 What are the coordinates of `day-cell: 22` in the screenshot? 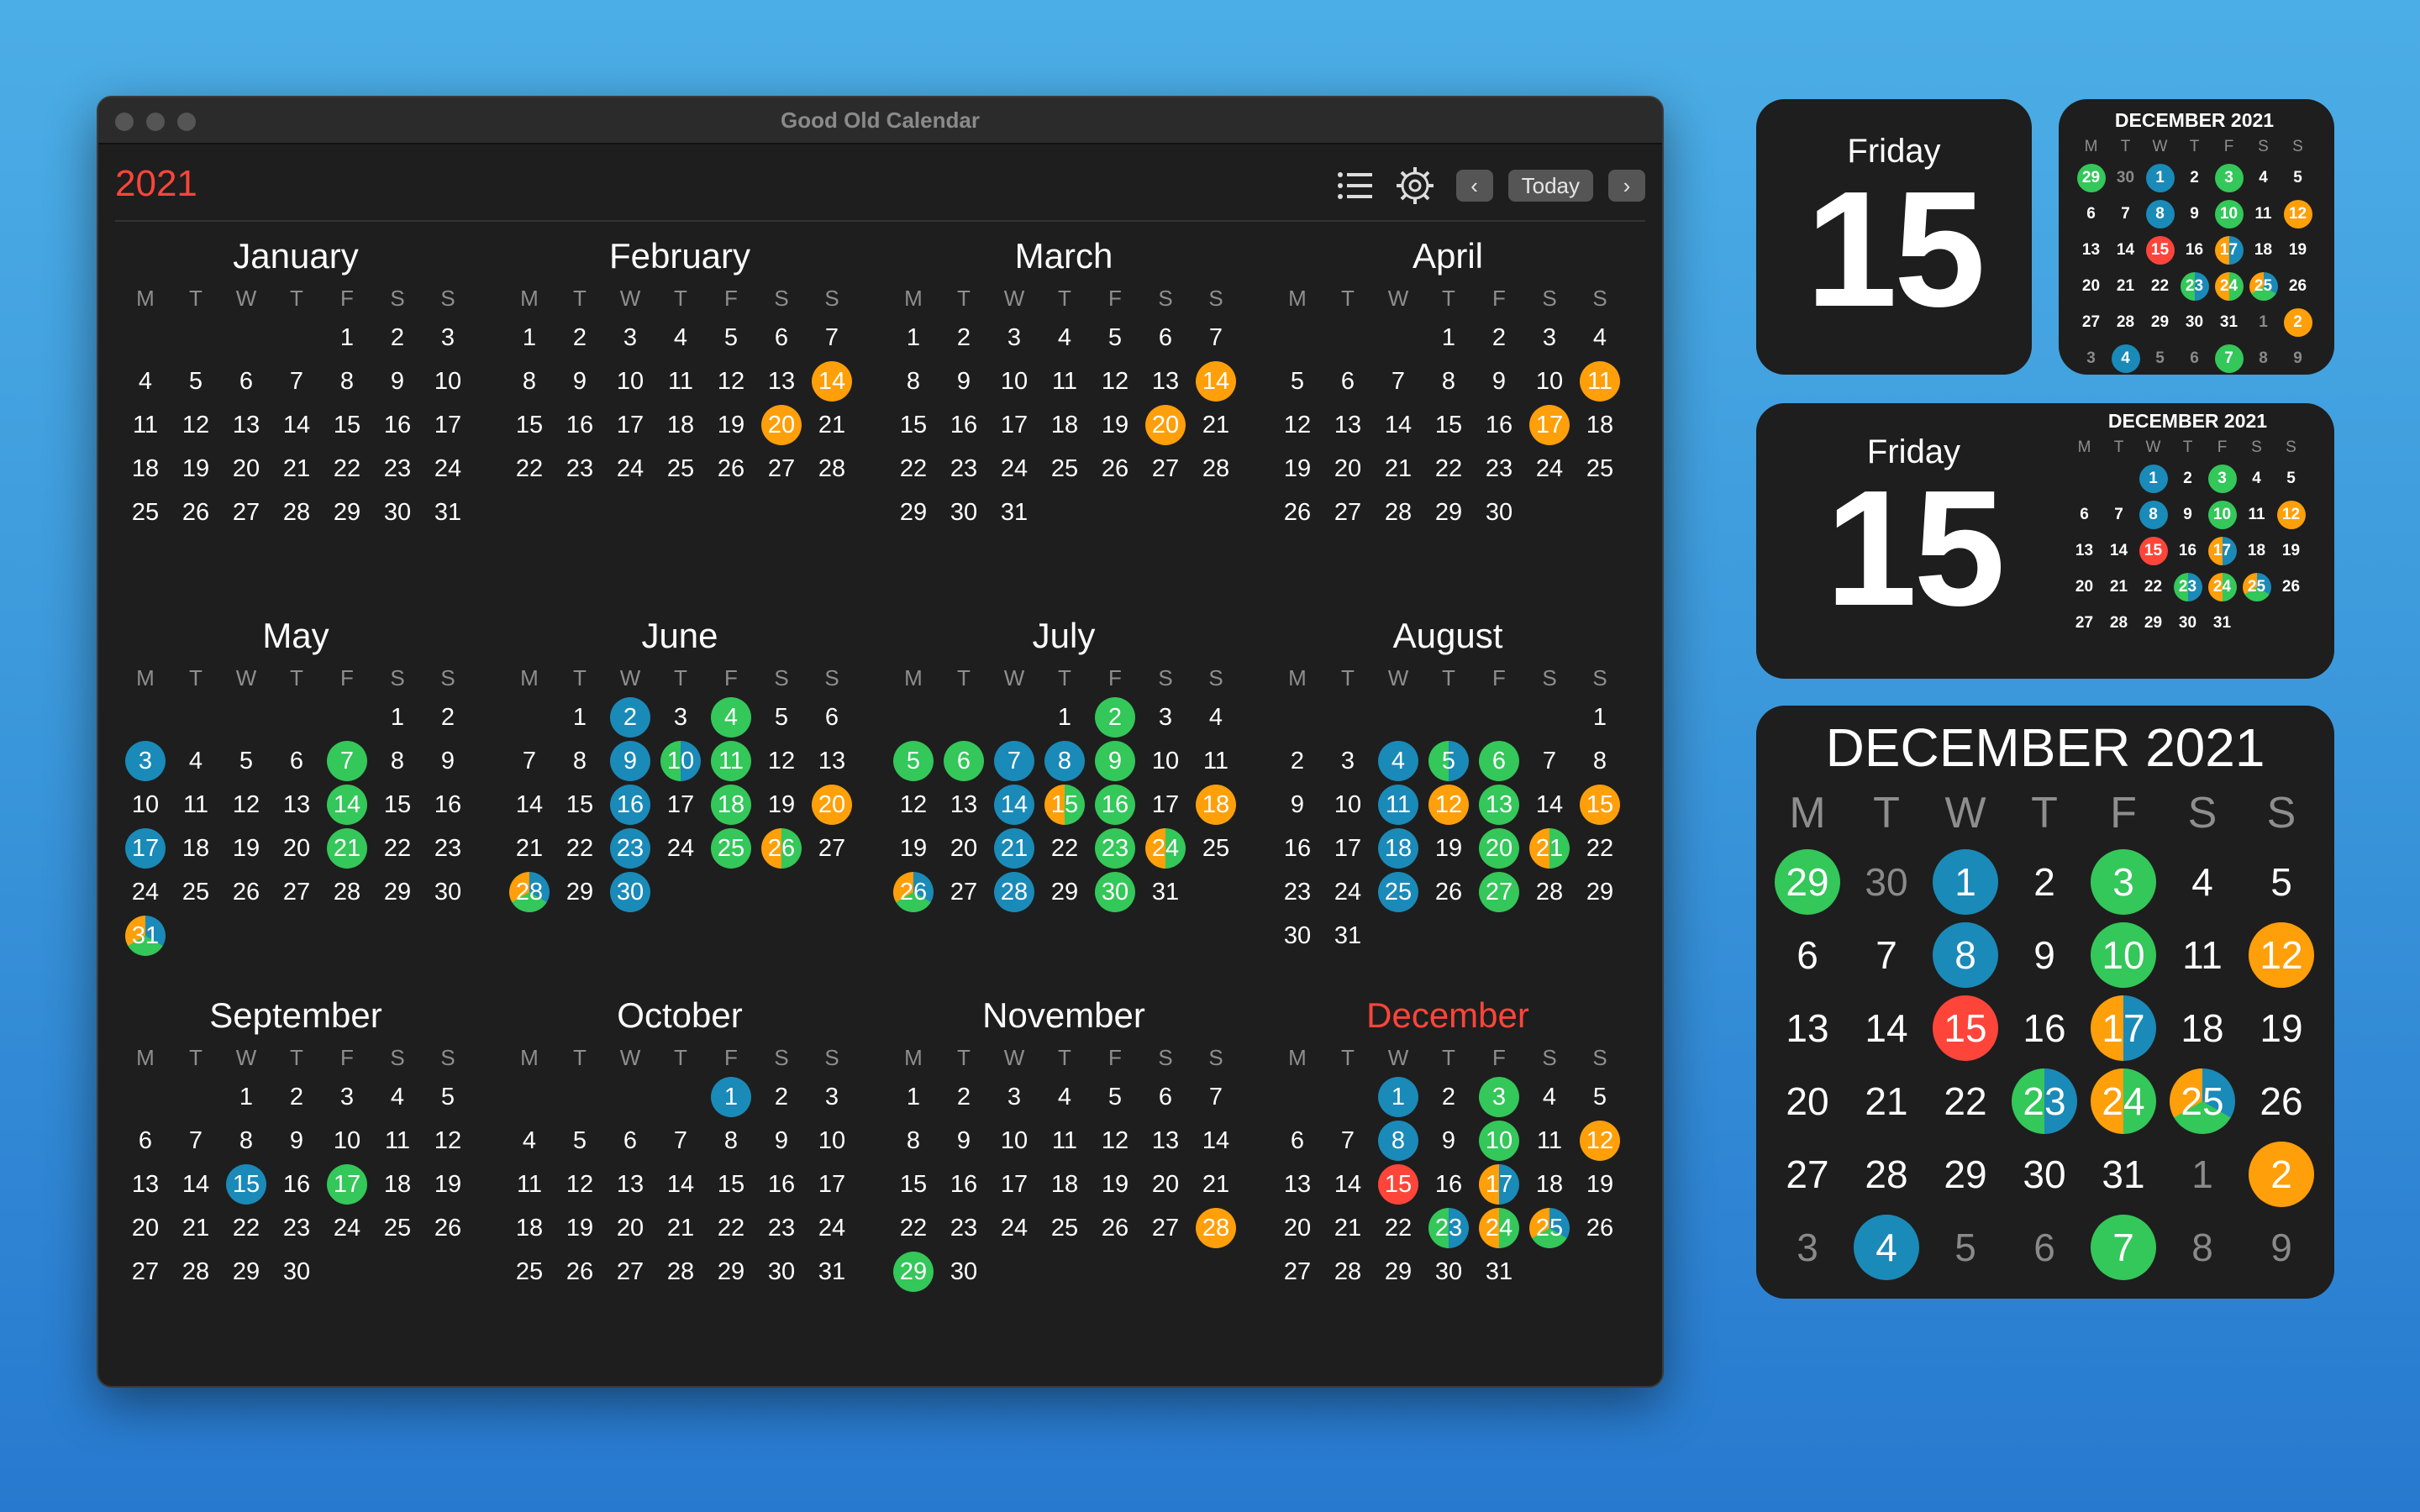 It's located at (347, 469).